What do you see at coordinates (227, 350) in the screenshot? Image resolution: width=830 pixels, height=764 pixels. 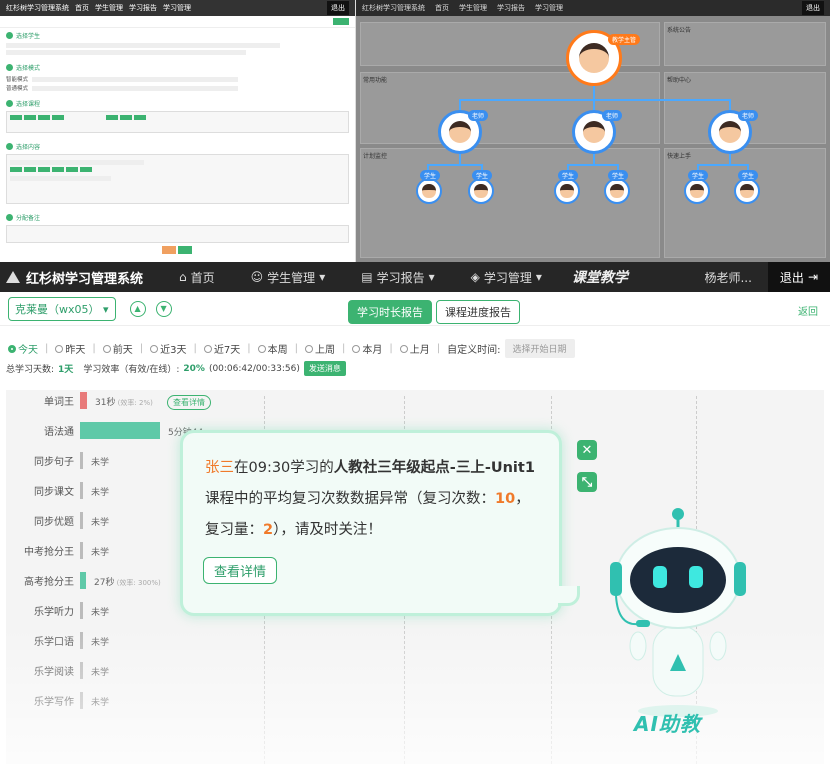 I see `filter-label: 近7天` at bounding box center [227, 350].